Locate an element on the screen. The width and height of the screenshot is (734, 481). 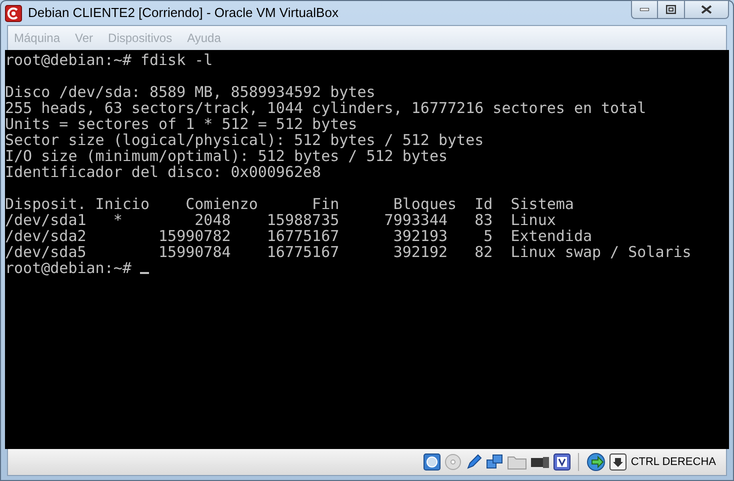
terminal-line: /dev/sda2 15990782 16775167 392193 5 Extendida is located at coordinates (298, 236).